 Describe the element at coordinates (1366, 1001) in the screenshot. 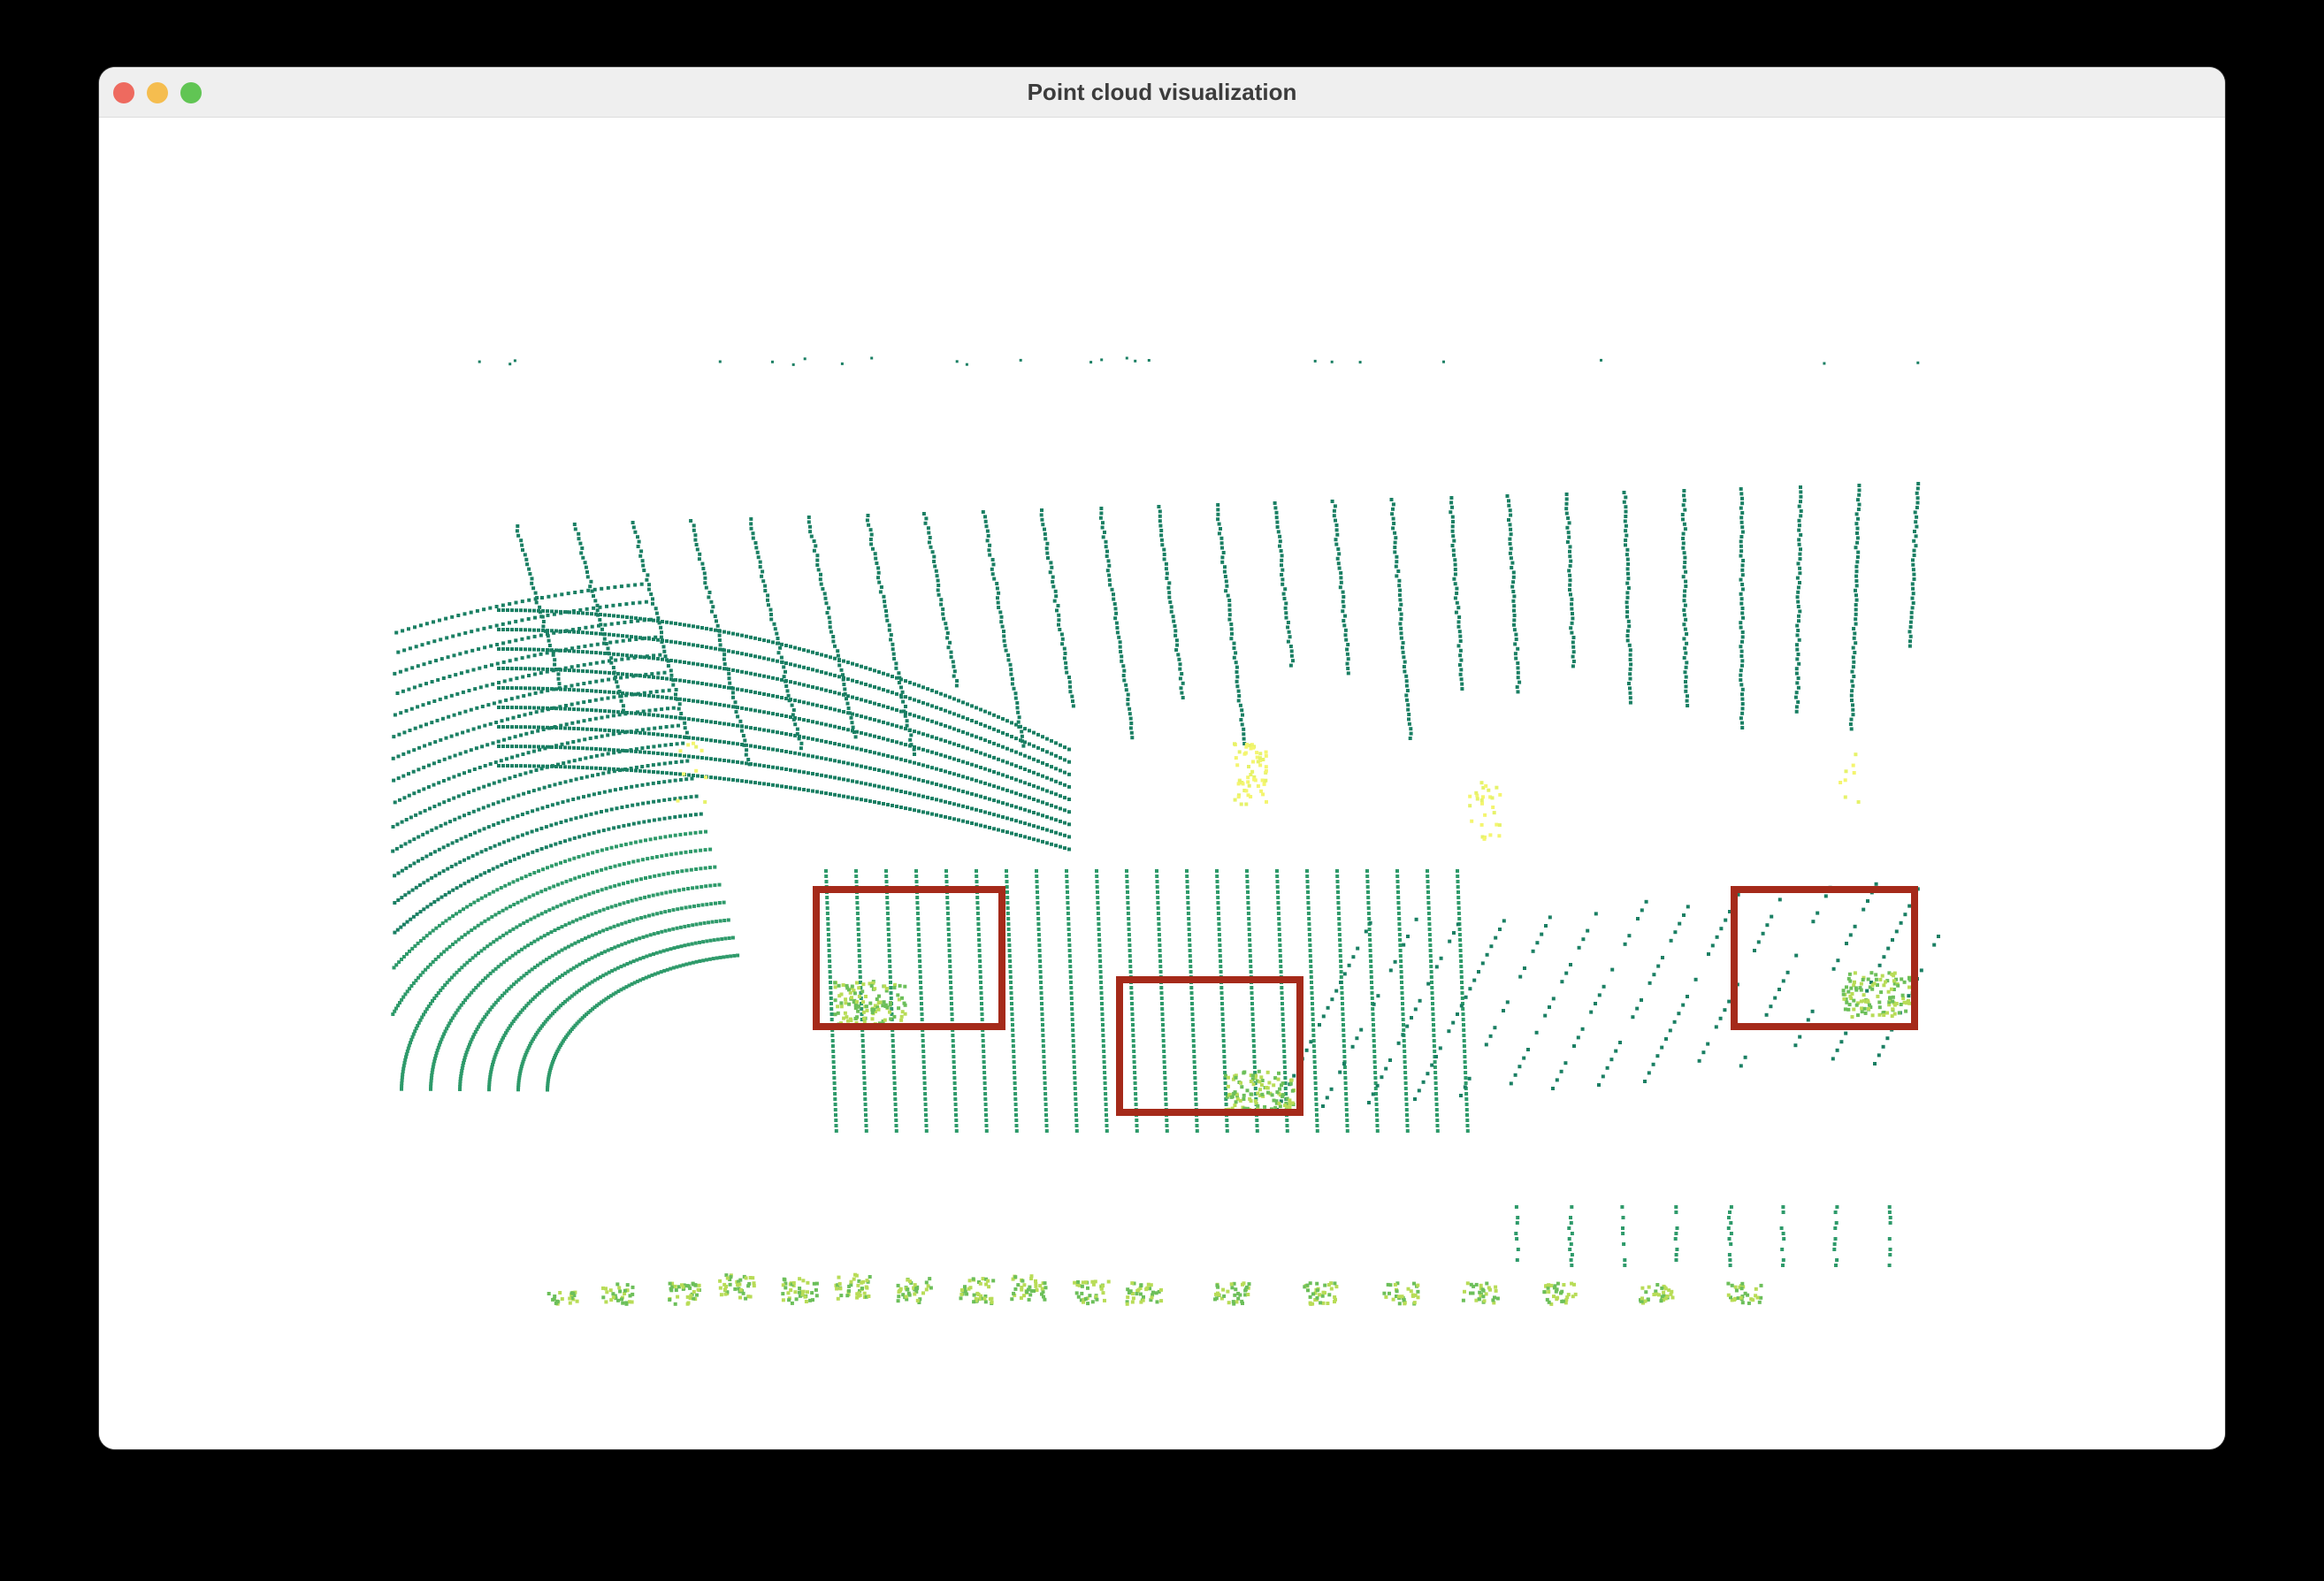

I see `detection-boxes` at that location.